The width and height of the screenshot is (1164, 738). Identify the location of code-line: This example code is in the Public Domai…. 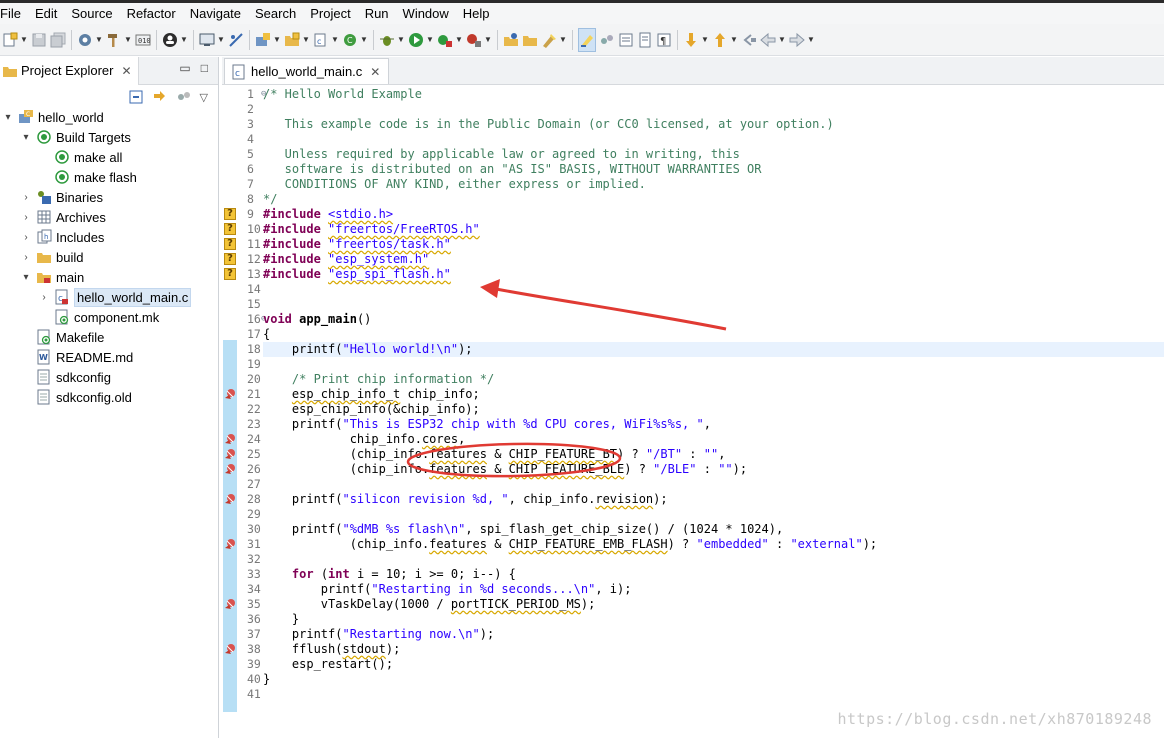
(713, 124).